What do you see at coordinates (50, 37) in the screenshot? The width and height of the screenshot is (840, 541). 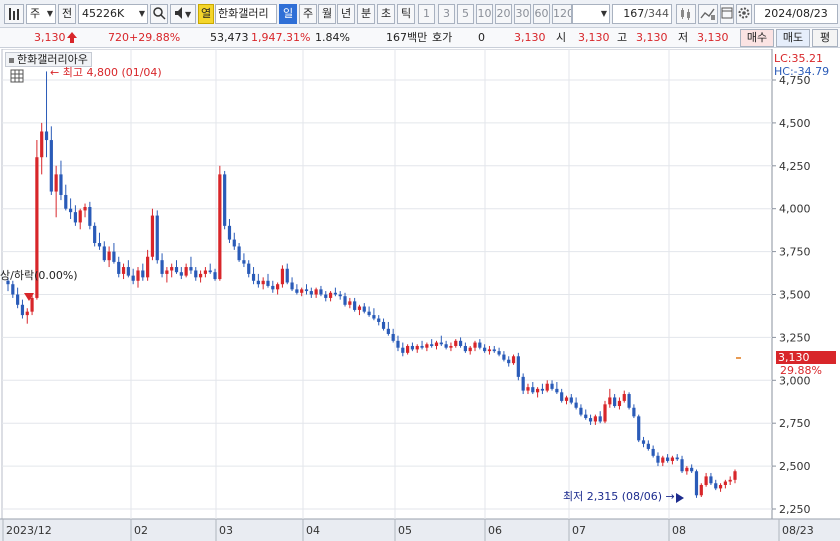 I see `current-price: 3,130` at bounding box center [50, 37].